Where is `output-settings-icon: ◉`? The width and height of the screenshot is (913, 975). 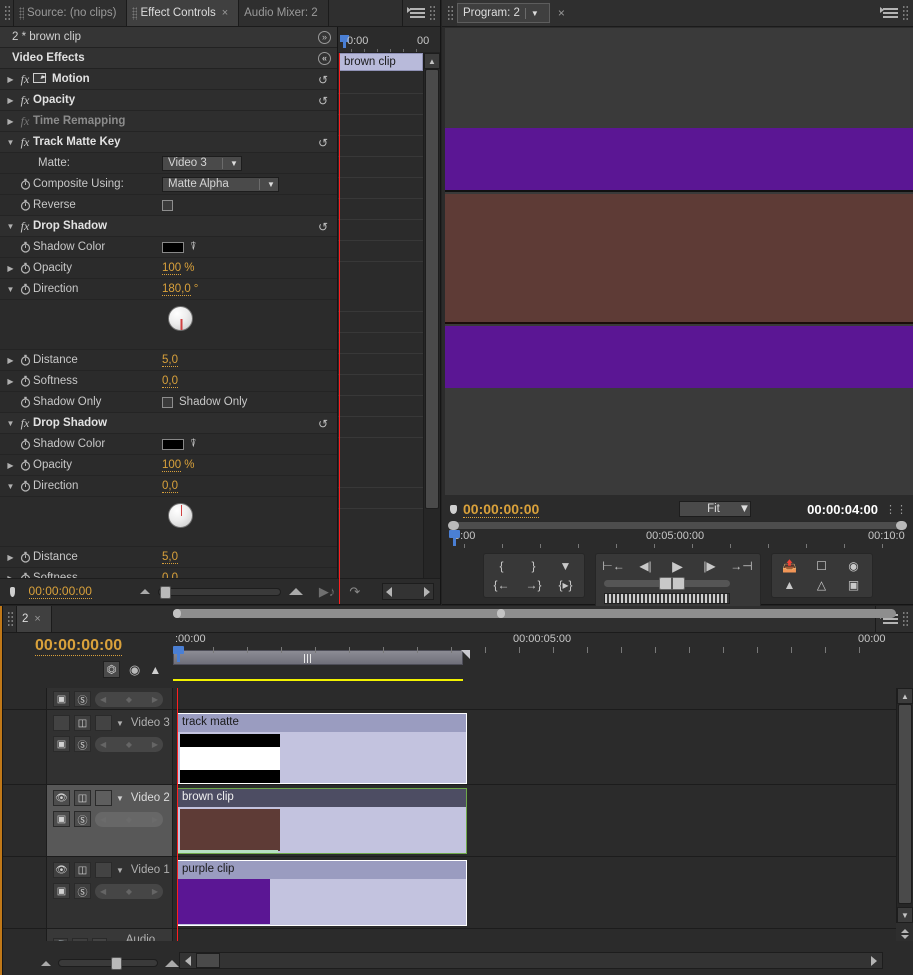
output-settings-icon: ◉ is located at coordinates (854, 566).